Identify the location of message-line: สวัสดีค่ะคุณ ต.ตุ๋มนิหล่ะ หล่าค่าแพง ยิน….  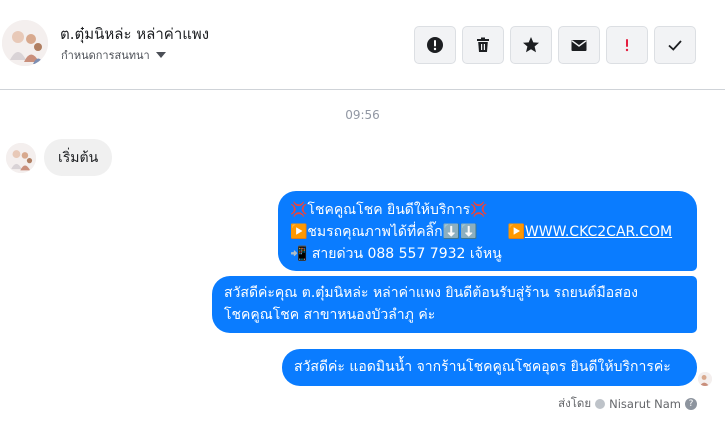
(431, 293).